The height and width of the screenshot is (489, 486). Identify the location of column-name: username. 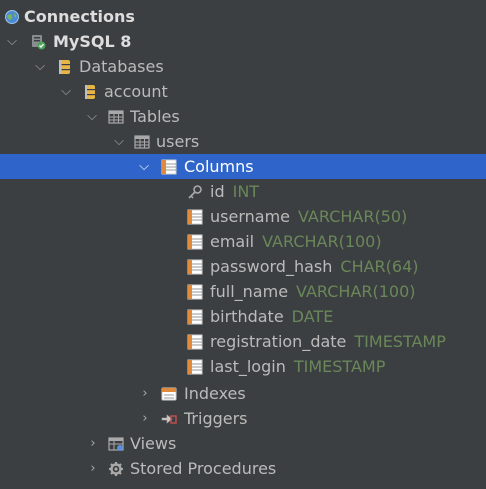
(250, 216).